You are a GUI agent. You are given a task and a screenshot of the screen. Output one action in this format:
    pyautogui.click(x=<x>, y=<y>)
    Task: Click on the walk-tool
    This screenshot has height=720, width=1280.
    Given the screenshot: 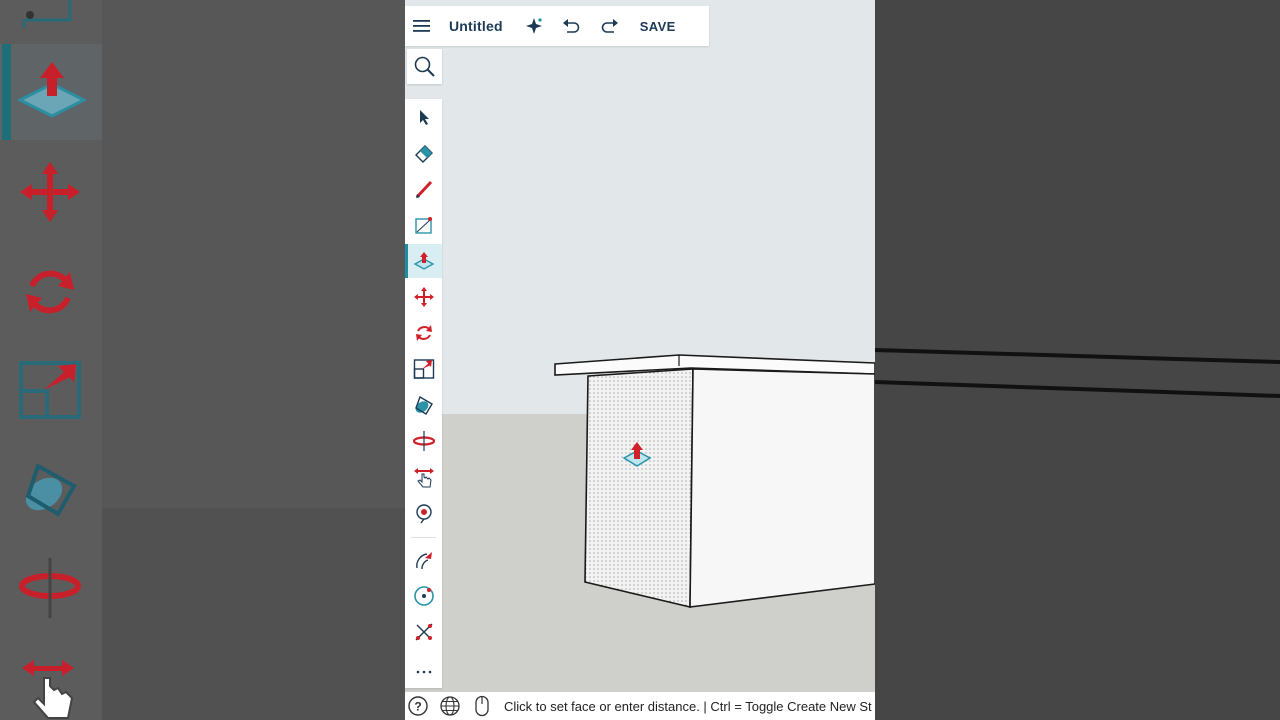 What is the action you would take?
    pyautogui.click(x=423, y=560)
    